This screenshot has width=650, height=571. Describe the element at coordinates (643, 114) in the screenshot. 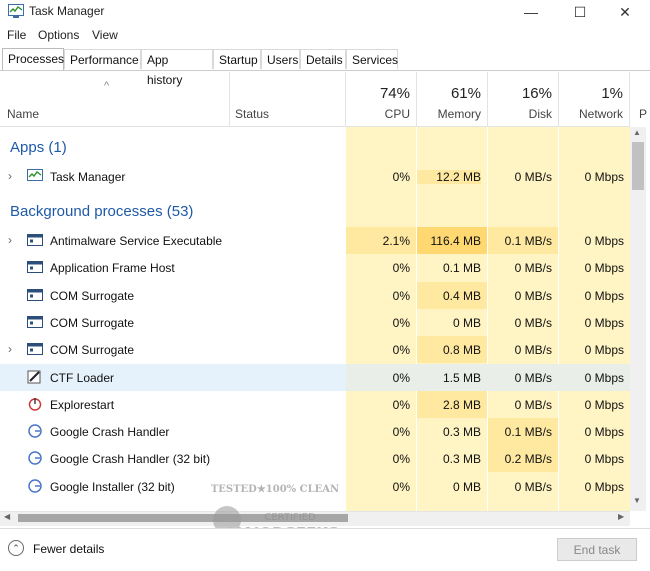

I see `column-label-power: P` at that location.